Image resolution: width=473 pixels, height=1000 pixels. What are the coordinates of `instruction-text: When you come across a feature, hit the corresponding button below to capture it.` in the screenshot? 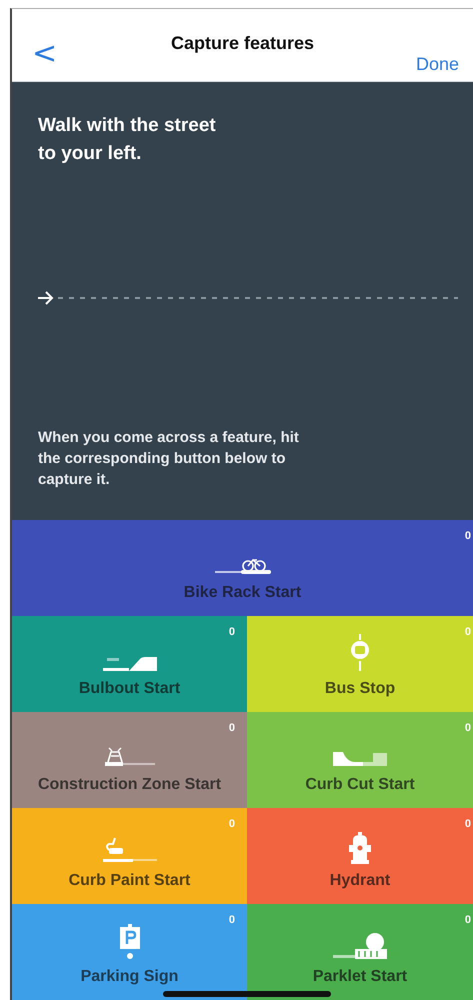 It's located at (169, 459).